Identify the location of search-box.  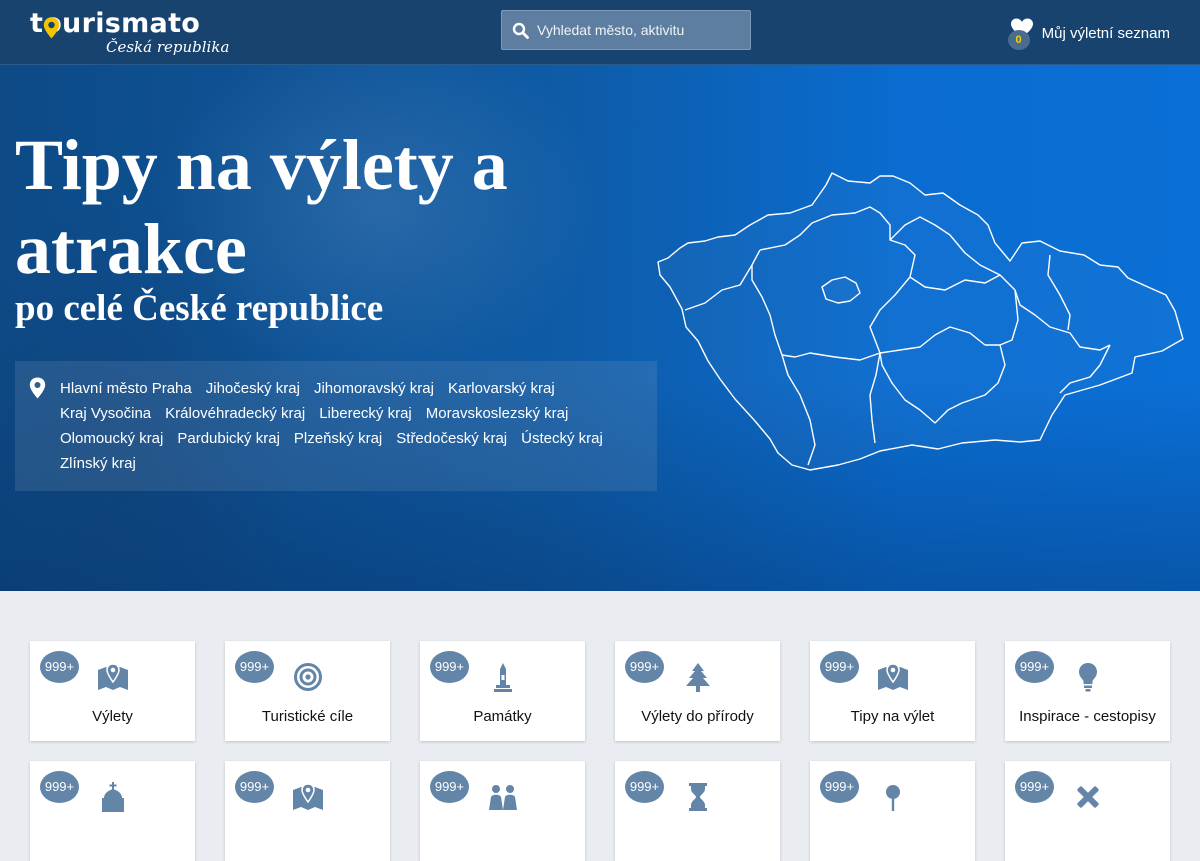
(626, 30).